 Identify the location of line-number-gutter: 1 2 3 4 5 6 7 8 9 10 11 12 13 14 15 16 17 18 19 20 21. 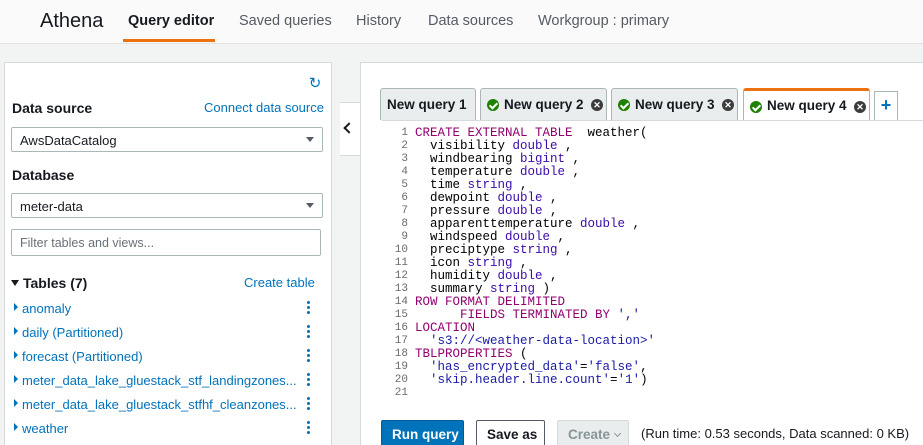
(396, 263).